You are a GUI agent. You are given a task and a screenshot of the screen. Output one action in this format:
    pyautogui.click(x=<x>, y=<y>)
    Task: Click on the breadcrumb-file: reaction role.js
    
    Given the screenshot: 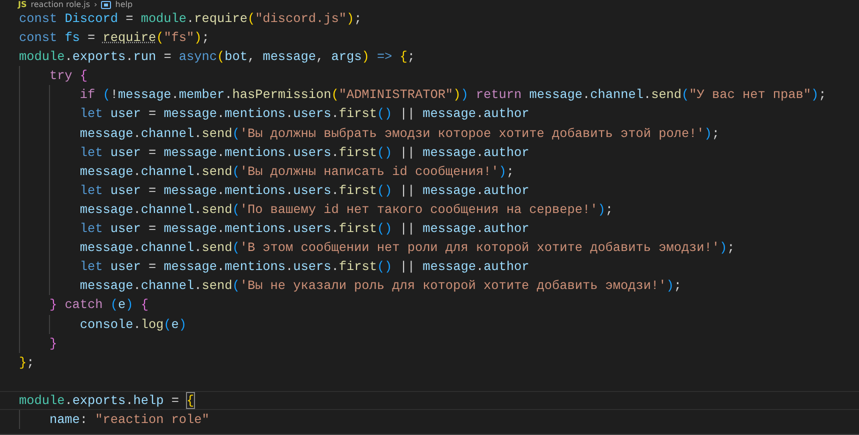 What is the action you would take?
    pyautogui.click(x=60, y=4)
    